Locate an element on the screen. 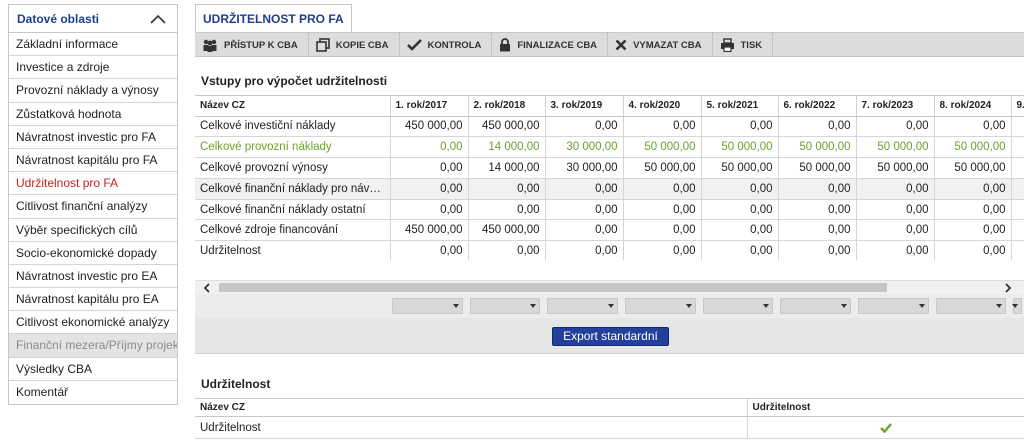 The height and width of the screenshot is (446, 1024). row-name-cell: Udržitelnost is located at coordinates (293, 250).